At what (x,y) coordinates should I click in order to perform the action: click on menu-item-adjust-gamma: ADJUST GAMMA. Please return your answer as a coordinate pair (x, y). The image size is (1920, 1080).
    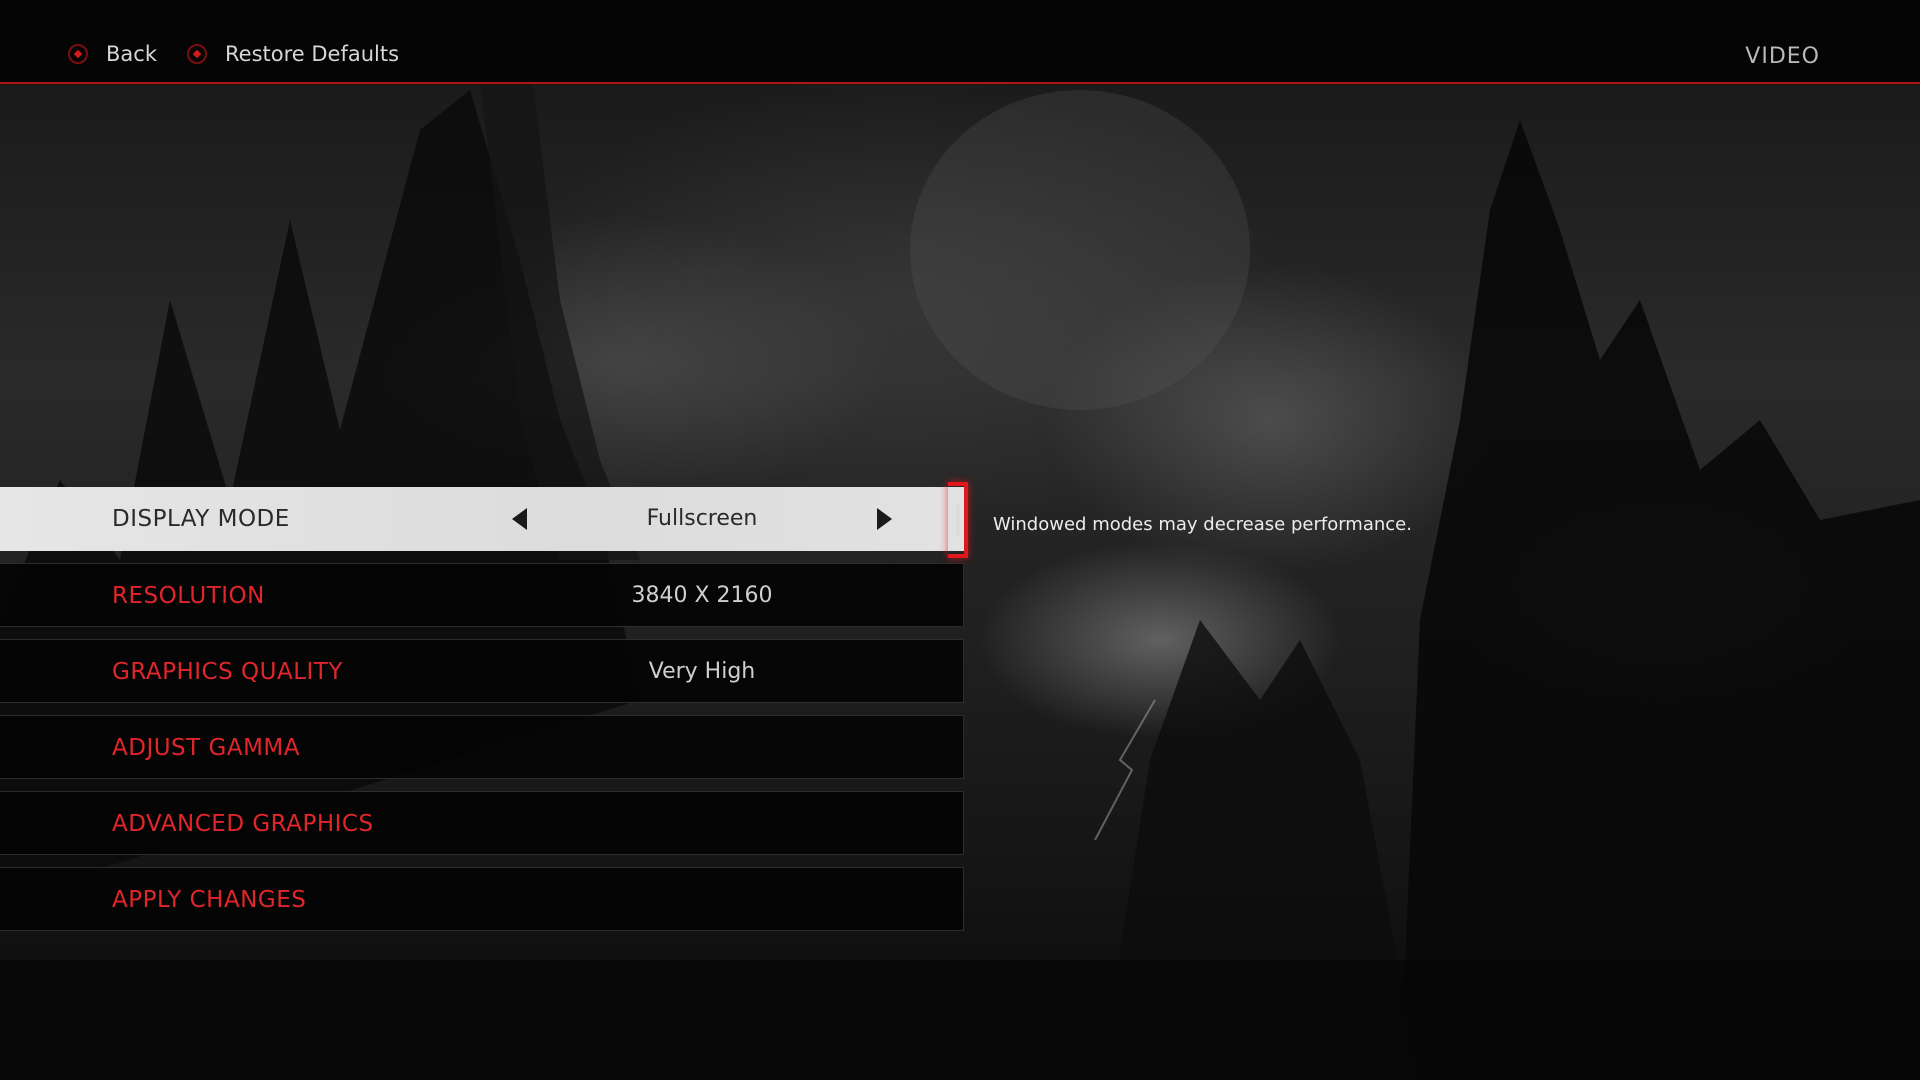
    Looking at the image, I should click on (482, 747).